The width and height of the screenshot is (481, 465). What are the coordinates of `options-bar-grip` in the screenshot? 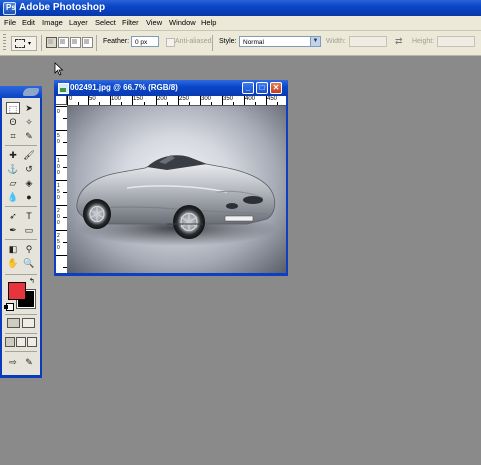 It's located at (4, 42).